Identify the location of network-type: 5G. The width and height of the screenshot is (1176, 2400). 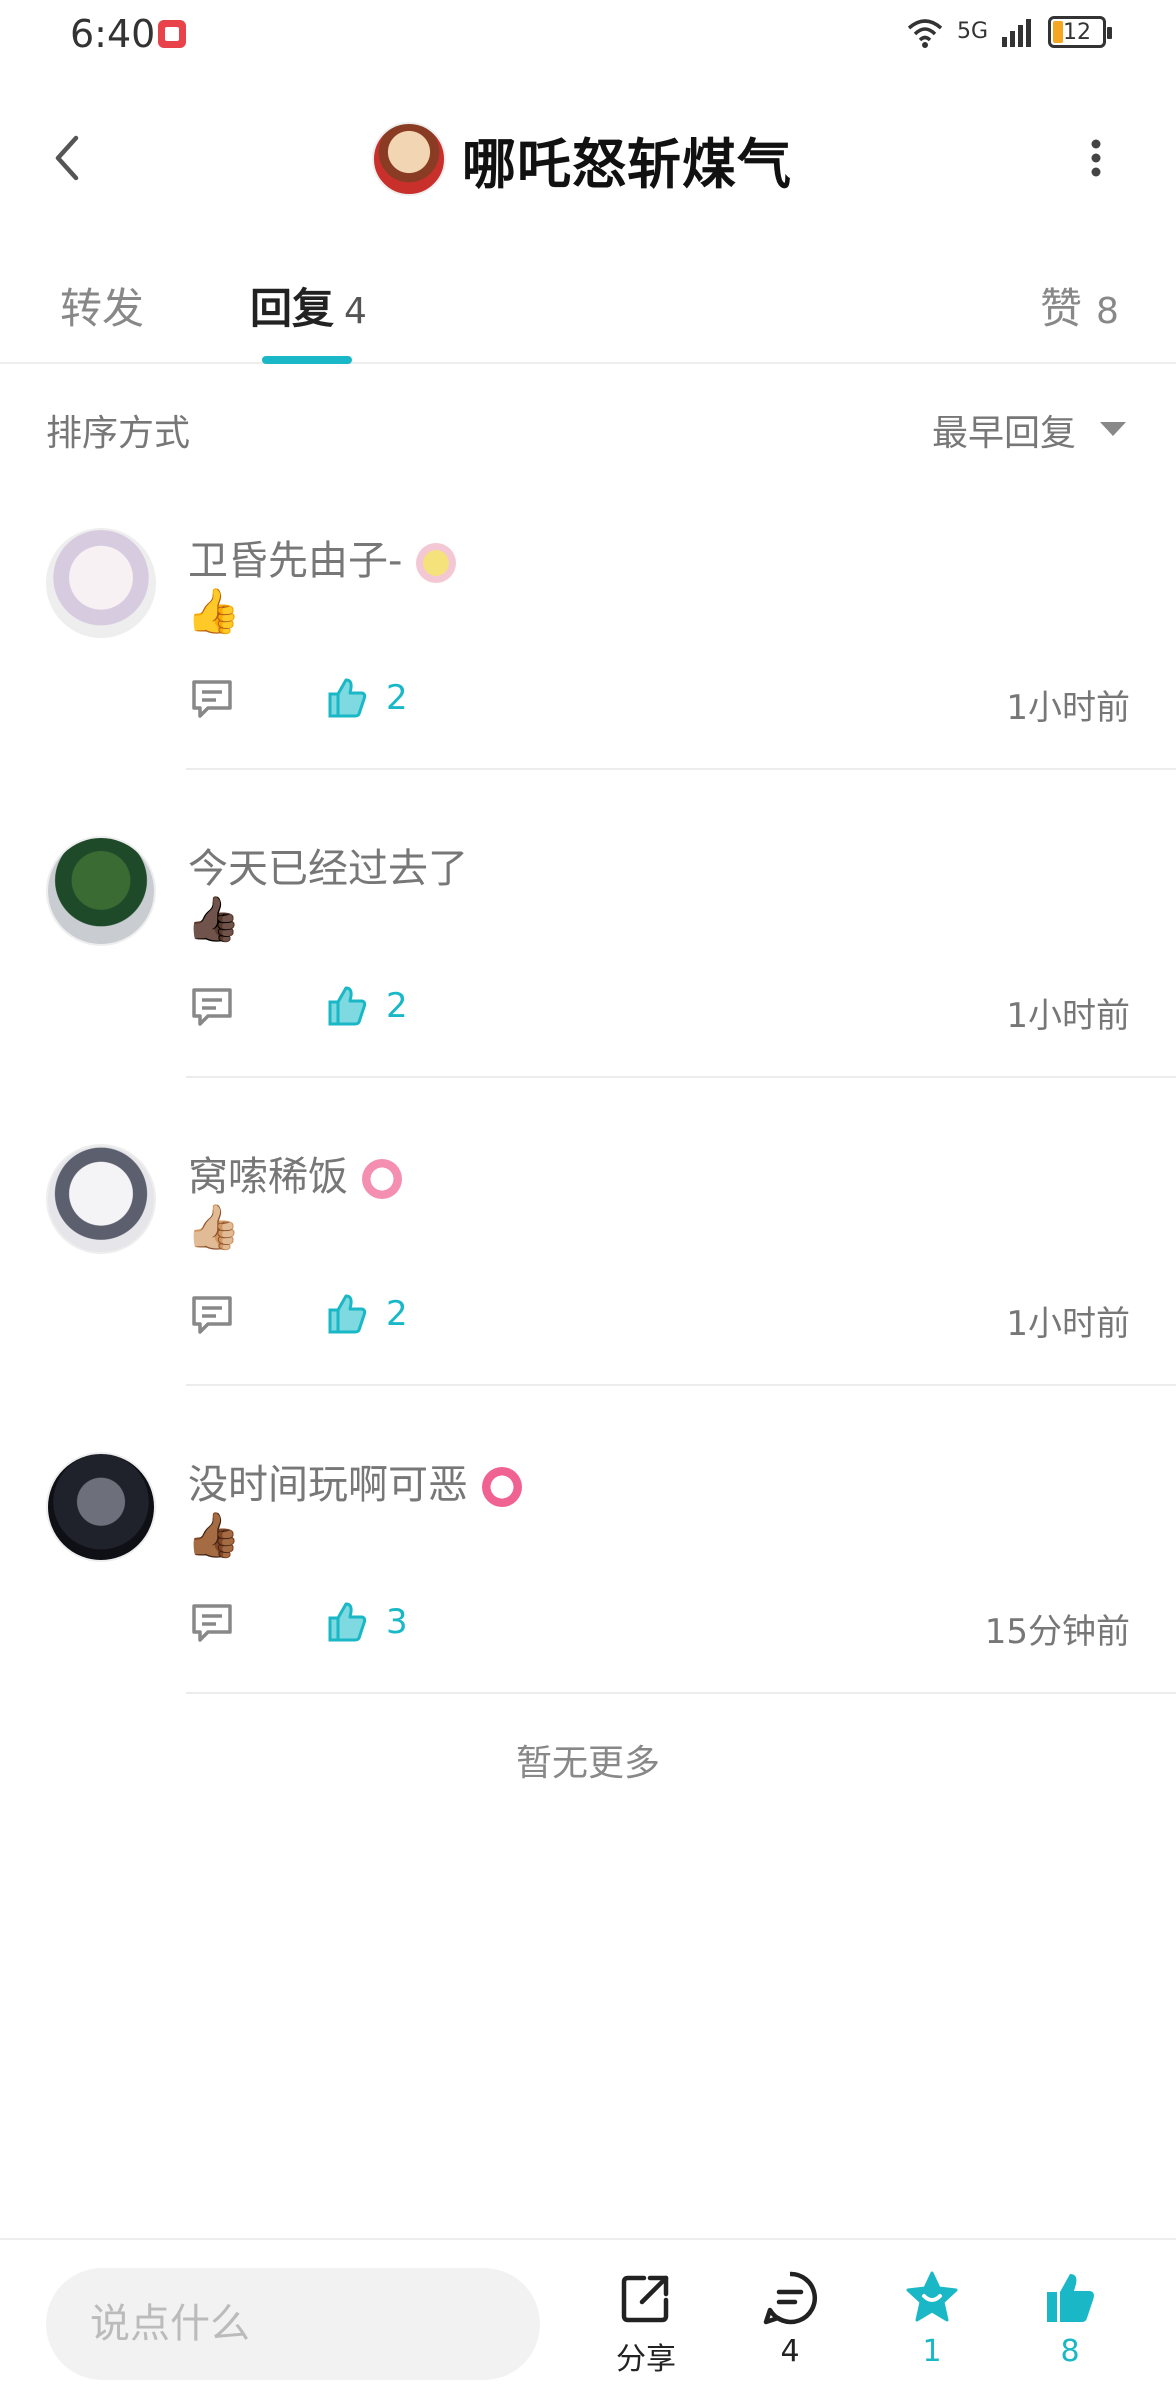
(972, 31).